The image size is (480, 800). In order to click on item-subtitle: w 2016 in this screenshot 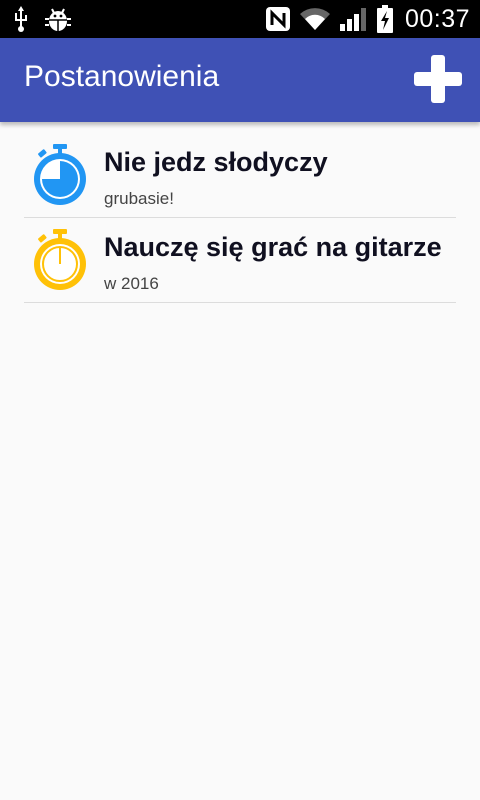, I will do `click(131, 283)`.